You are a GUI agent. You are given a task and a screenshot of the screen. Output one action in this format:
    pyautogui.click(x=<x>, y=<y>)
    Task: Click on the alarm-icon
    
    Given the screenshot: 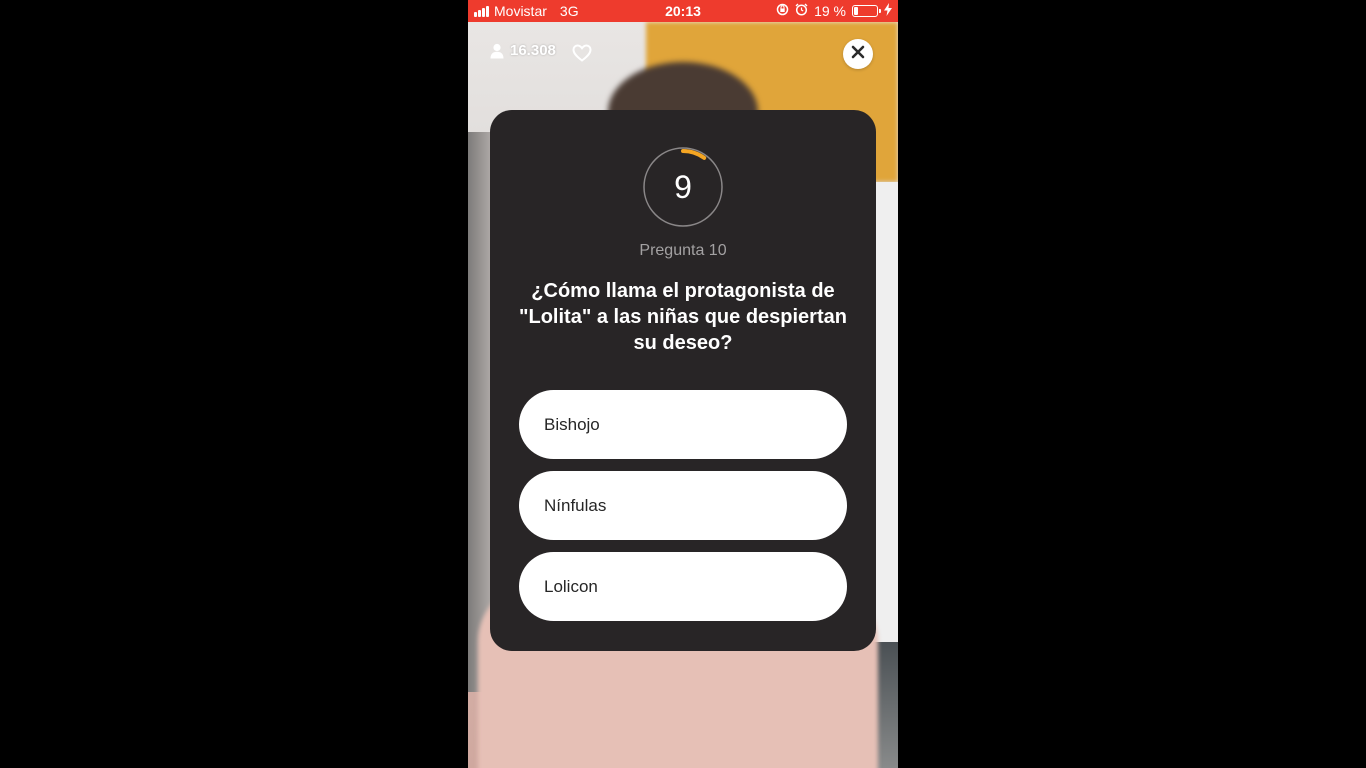 What is the action you would take?
    pyautogui.click(x=801, y=11)
    